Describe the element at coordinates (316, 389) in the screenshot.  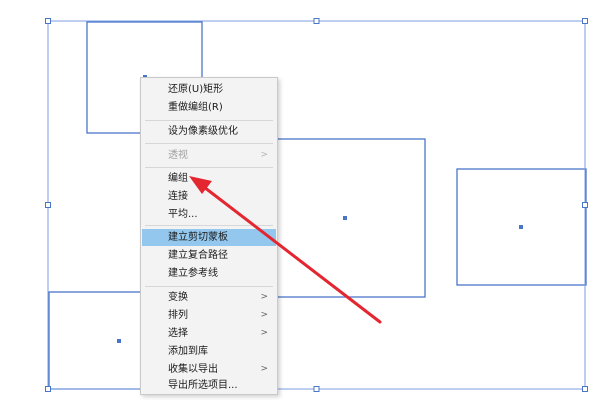
I see `resize-handle-bottom-middle` at that location.